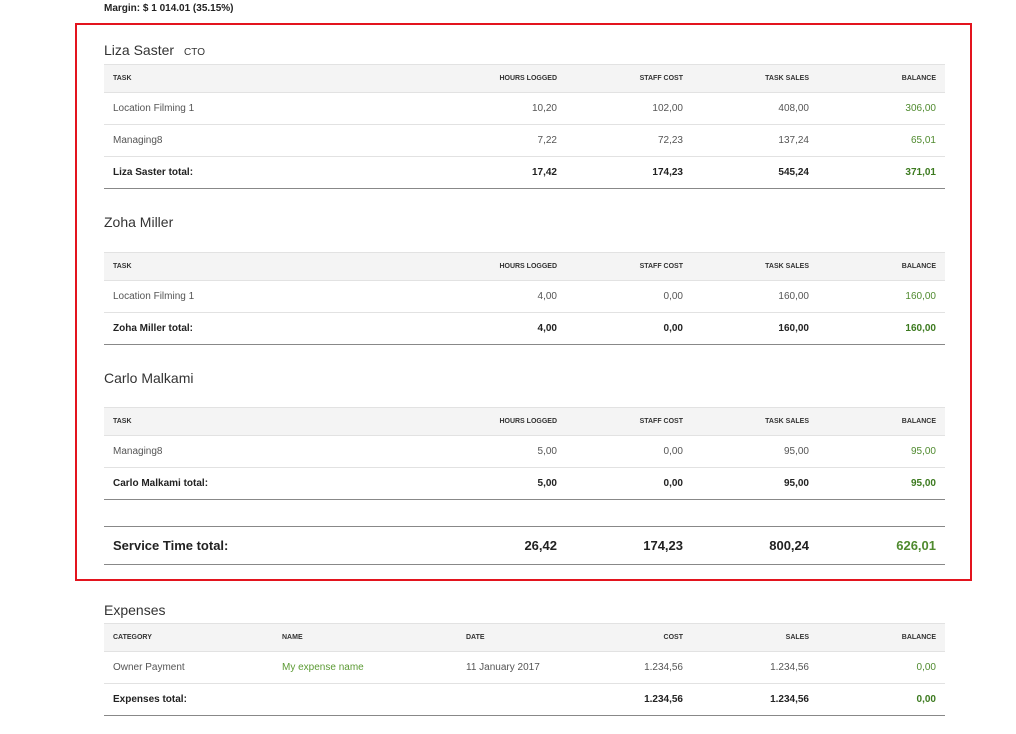  I want to click on total-label: Carlo Malkami total:, so click(235, 483).